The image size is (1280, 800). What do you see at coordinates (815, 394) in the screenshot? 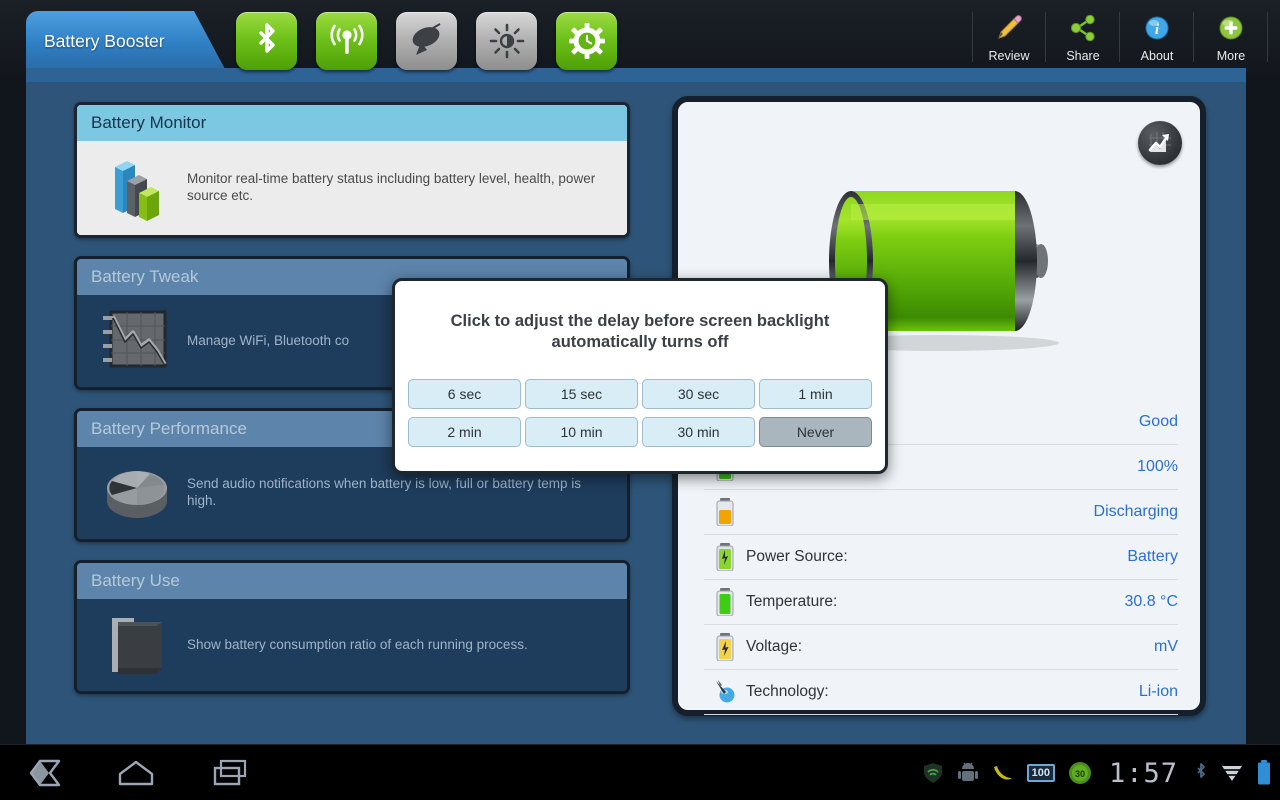
I see `option-1-min: 1 min` at bounding box center [815, 394].